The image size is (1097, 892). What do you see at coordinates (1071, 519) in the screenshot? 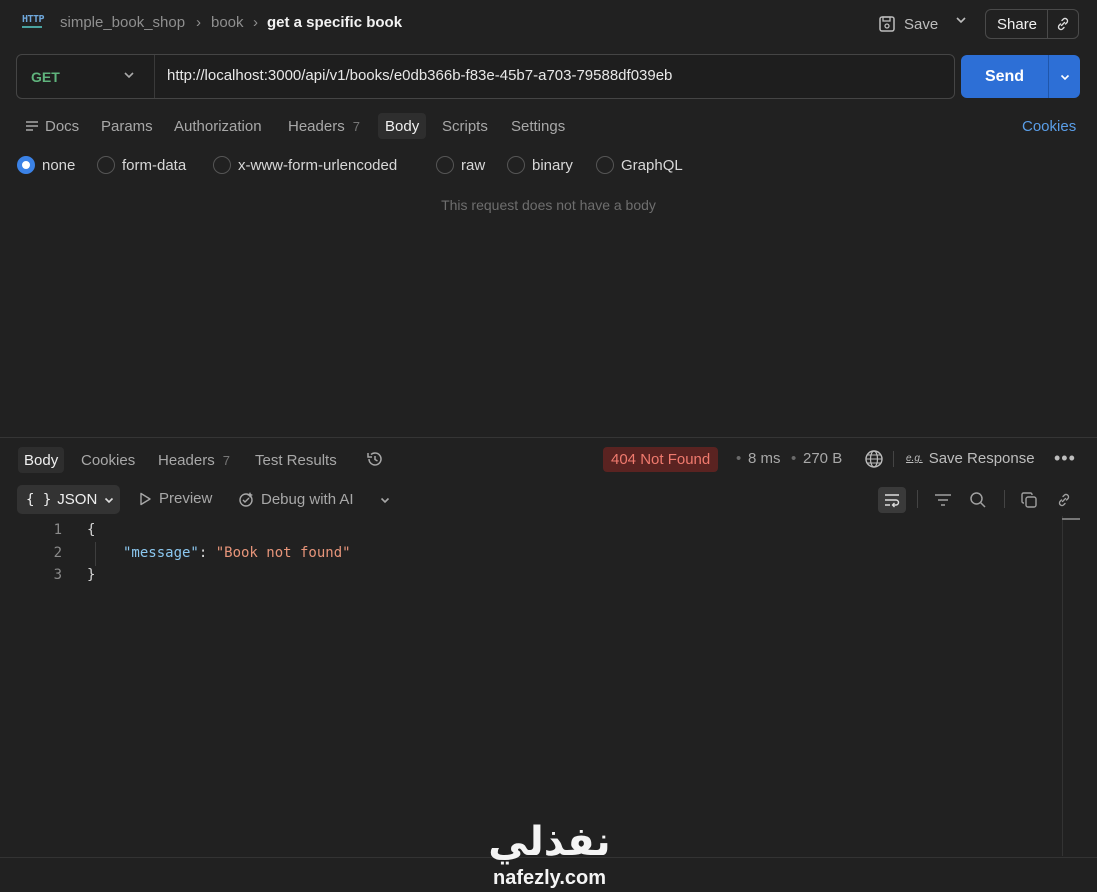
I see `scrollbar-thumb` at bounding box center [1071, 519].